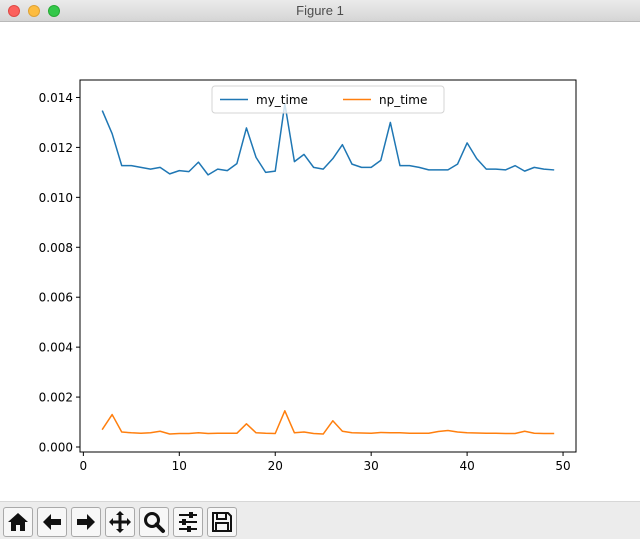  I want to click on y-tick-label: 0.004, so click(56, 348).